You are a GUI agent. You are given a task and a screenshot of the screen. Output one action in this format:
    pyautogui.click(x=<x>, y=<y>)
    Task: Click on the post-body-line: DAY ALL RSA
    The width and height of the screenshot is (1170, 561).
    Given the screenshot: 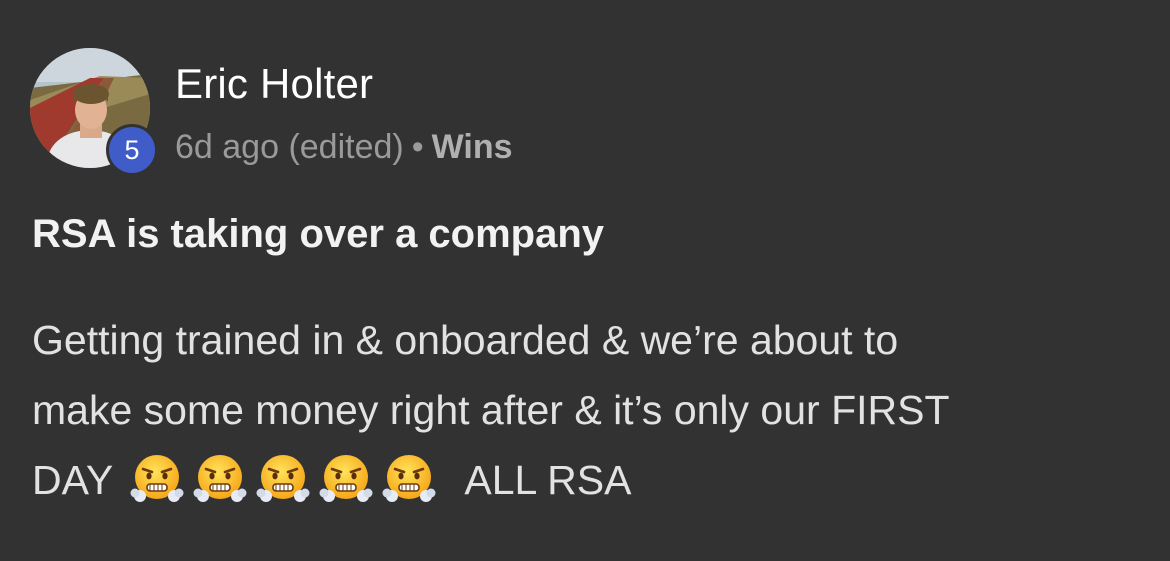 What is the action you would take?
    pyautogui.click(x=587, y=480)
    